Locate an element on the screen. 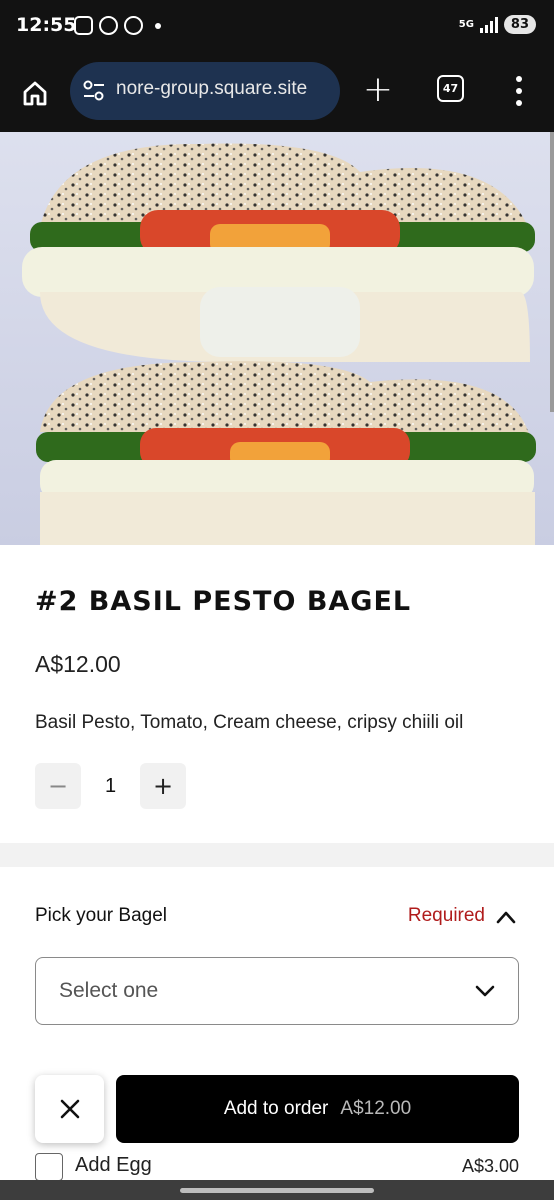 The width and height of the screenshot is (554, 1200). signal-icon is located at coordinates (488, 24).